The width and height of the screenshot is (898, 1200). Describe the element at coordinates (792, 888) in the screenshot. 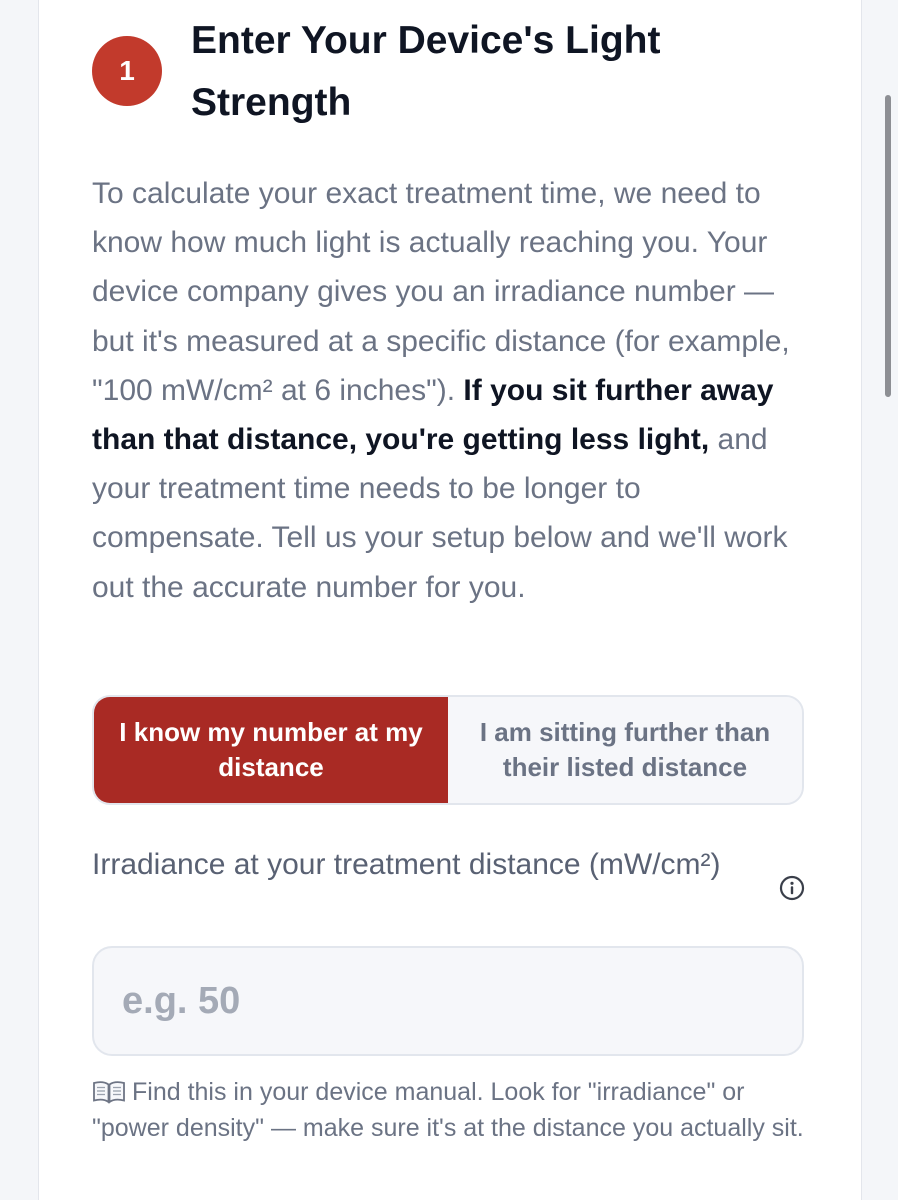

I see `info-icon` at that location.